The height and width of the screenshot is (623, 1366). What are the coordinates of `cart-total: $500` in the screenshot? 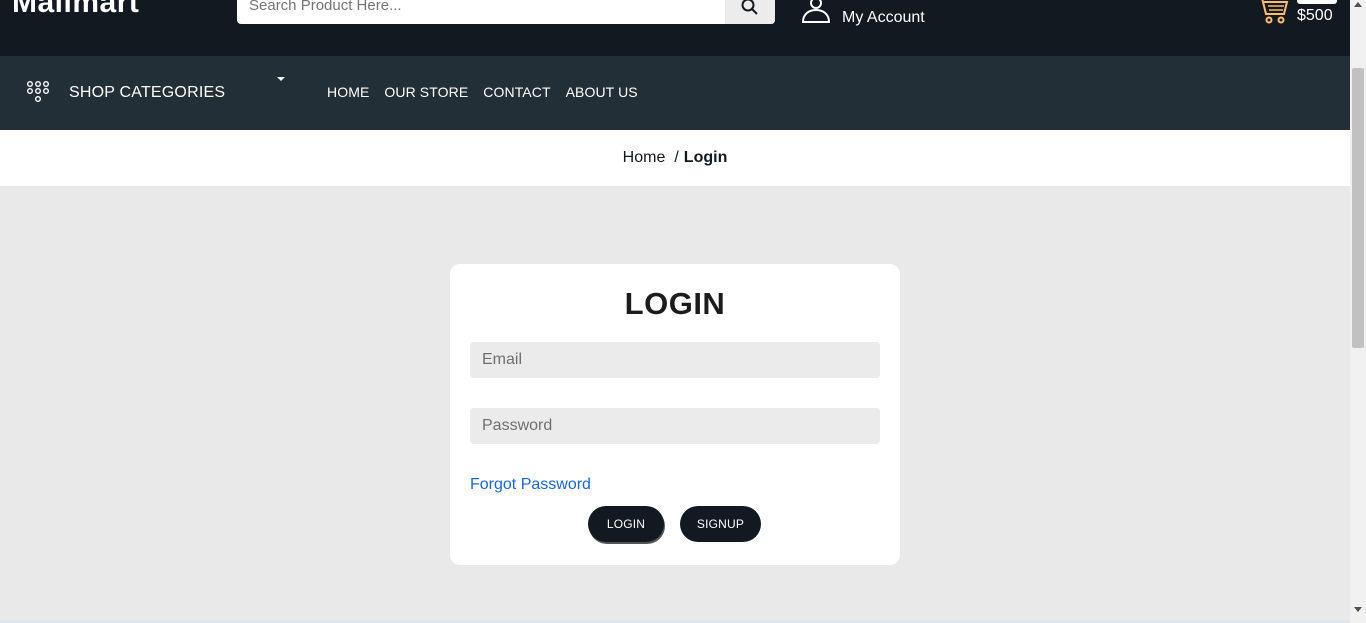 It's located at (1315, 15).